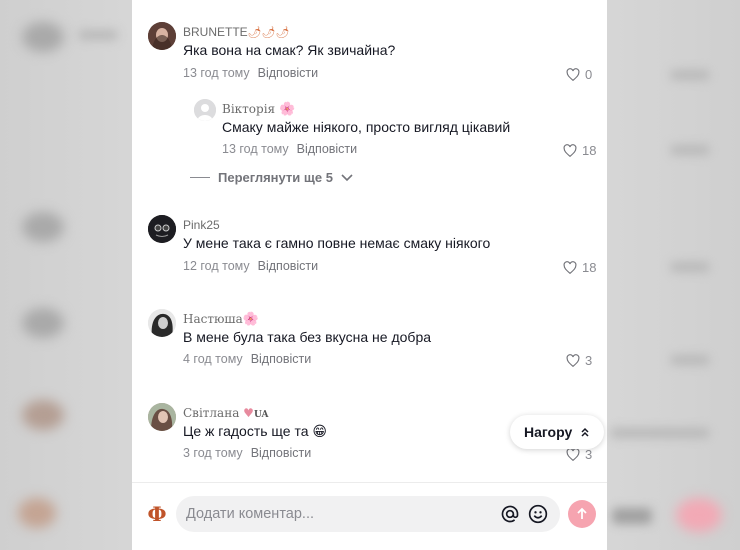  I want to click on view-more-replies-button: Переглянути ще 5, so click(271, 177).